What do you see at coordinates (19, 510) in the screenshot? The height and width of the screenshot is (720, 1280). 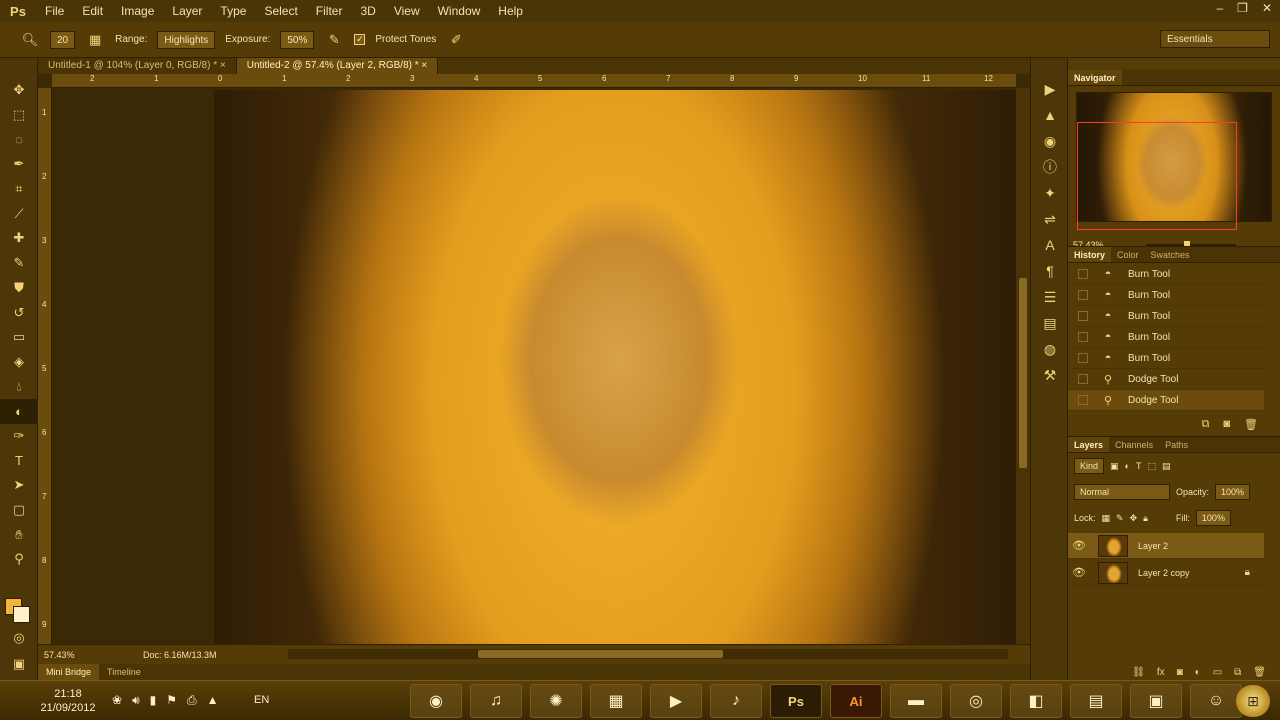 I see `rectangle-tool-icon: ▢` at bounding box center [19, 510].